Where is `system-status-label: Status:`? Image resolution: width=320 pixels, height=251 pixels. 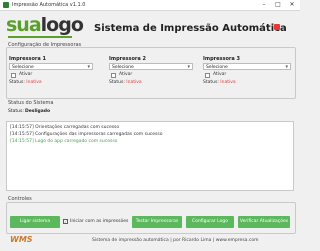
system-status-label: Status: is located at coordinates (16, 111).